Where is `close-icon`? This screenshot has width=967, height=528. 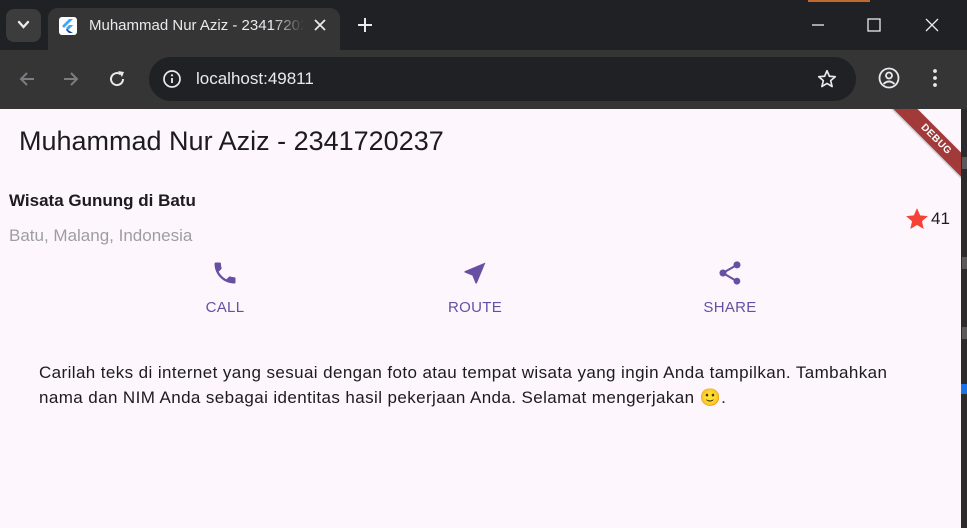 close-icon is located at coordinates (320, 25).